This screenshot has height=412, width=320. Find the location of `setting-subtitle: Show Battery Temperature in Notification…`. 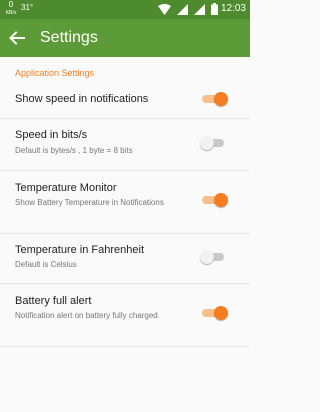

setting-subtitle: Show Battery Temperature in Notification… is located at coordinates (89, 202).